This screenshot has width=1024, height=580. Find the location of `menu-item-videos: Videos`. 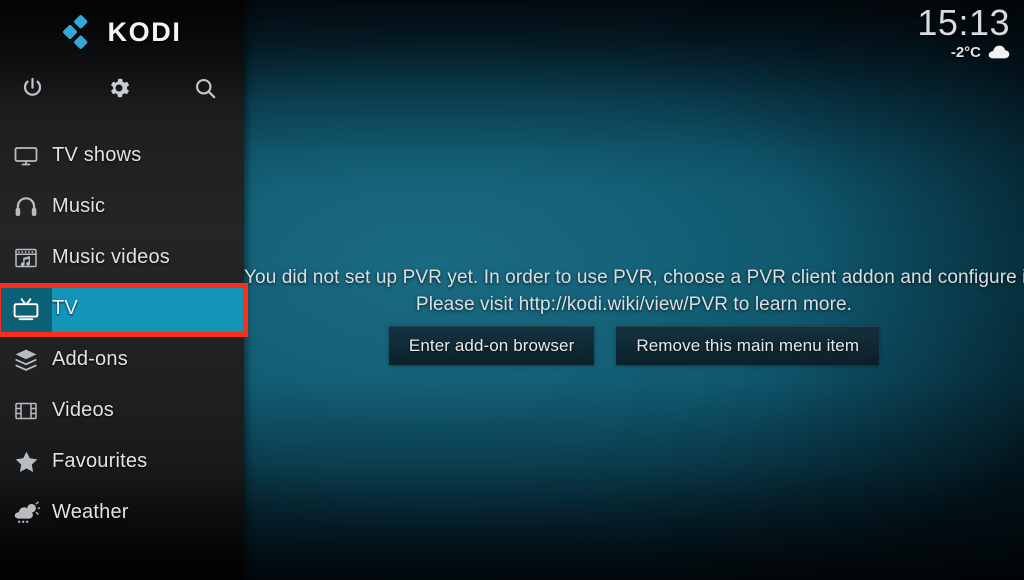

menu-item-videos: Videos is located at coordinates (122, 410).